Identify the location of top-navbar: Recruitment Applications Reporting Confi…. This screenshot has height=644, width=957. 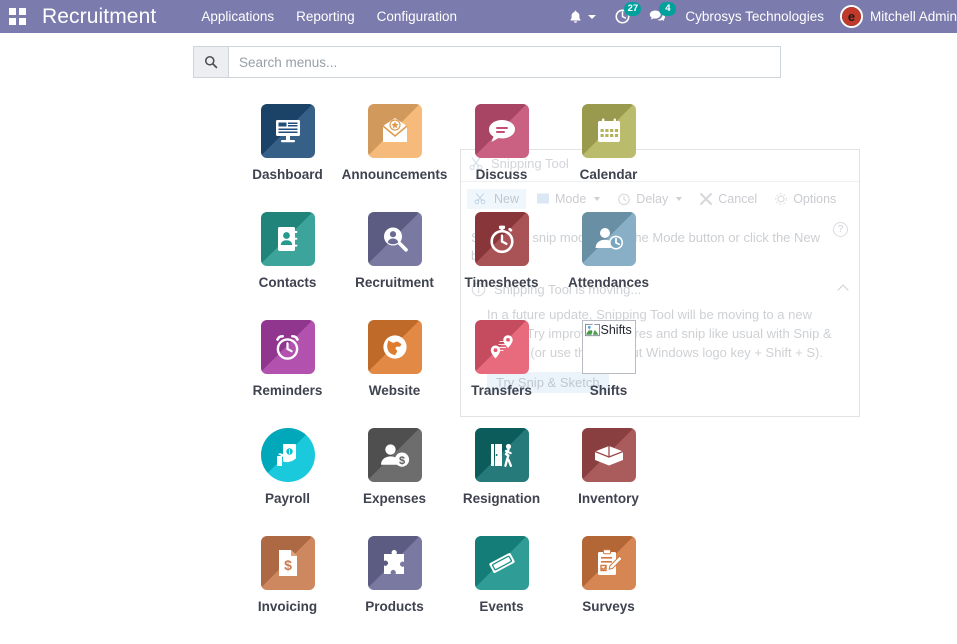
(478, 16).